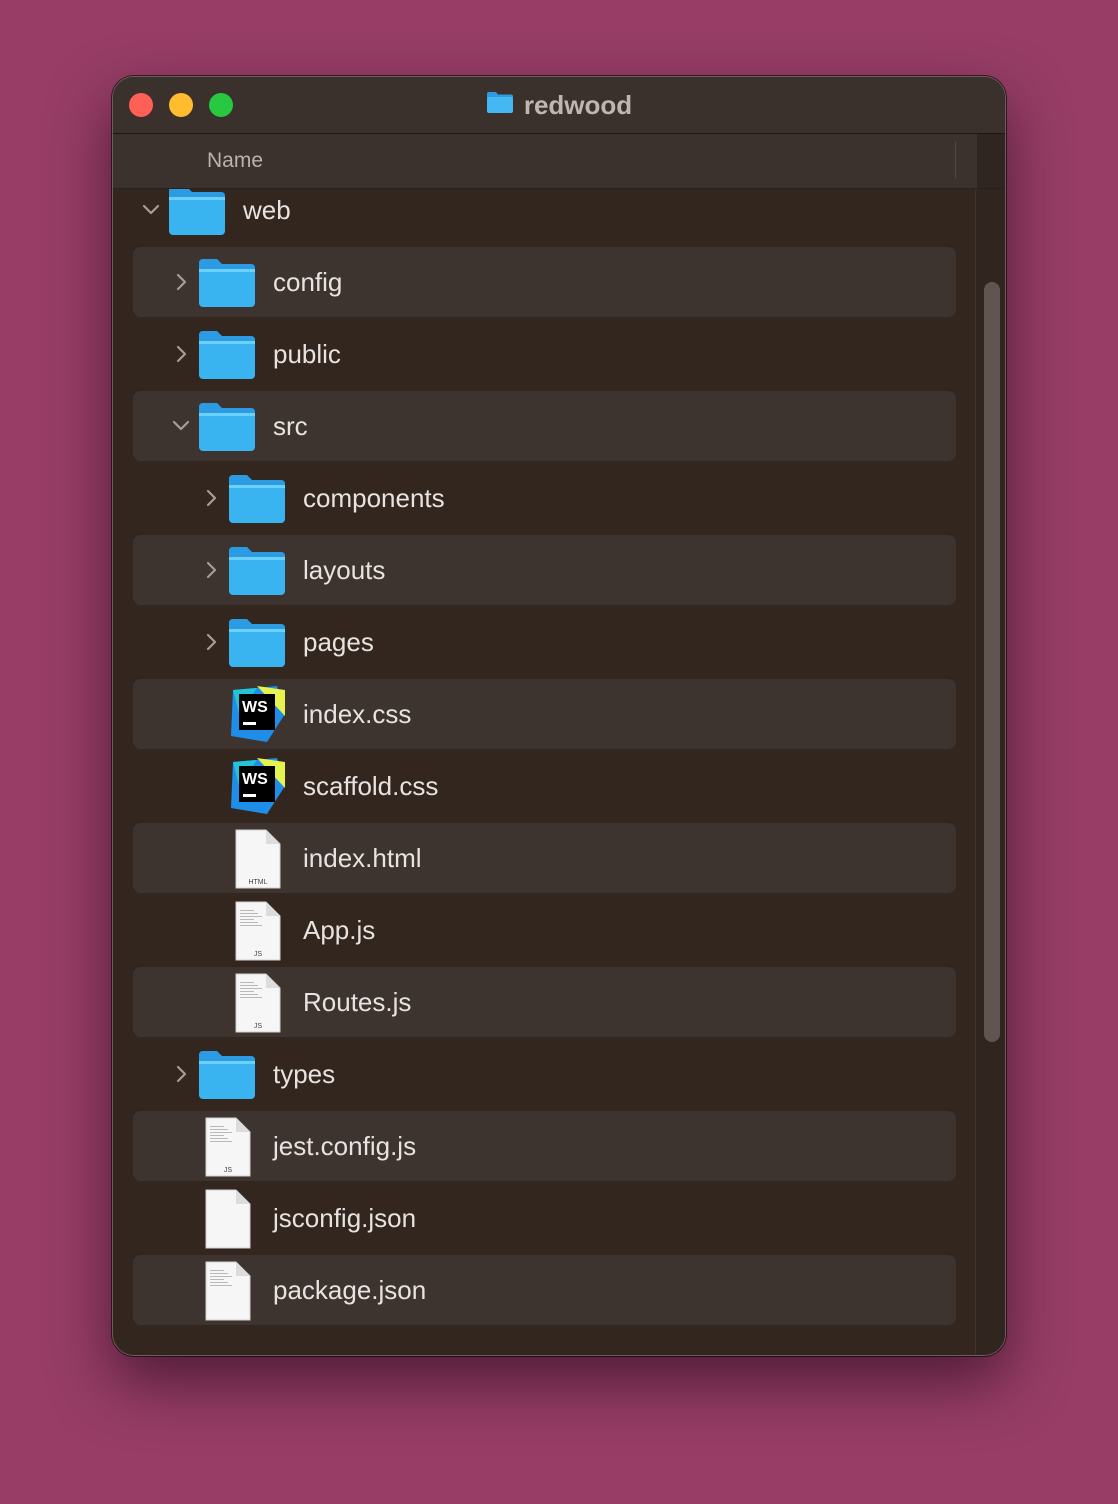 The height and width of the screenshot is (1504, 1118). Describe the element at coordinates (544, 1146) in the screenshot. I see `list-item: JS jest.config.js` at that location.